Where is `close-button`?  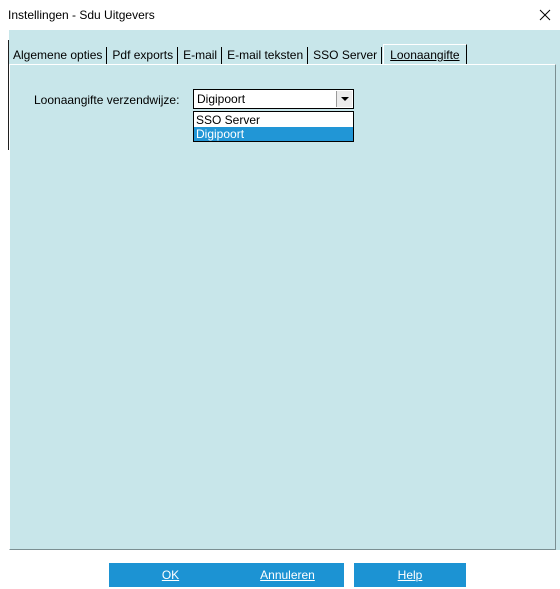
close-button is located at coordinates (545, 15).